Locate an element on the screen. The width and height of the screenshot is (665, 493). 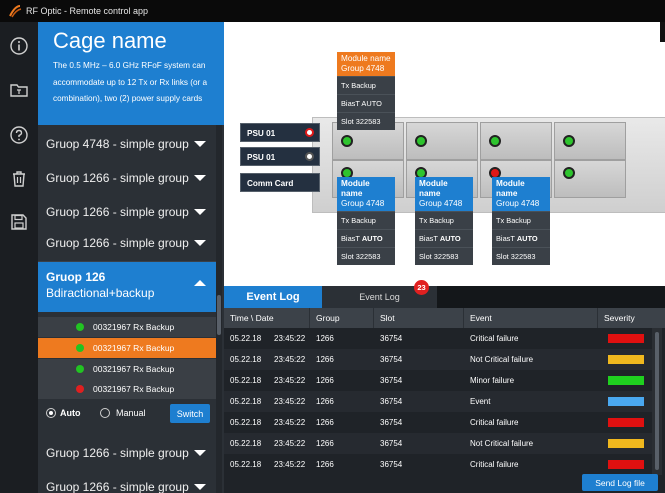
log-tabs: Event Log Event Log 23 is located at coordinates (444, 294).